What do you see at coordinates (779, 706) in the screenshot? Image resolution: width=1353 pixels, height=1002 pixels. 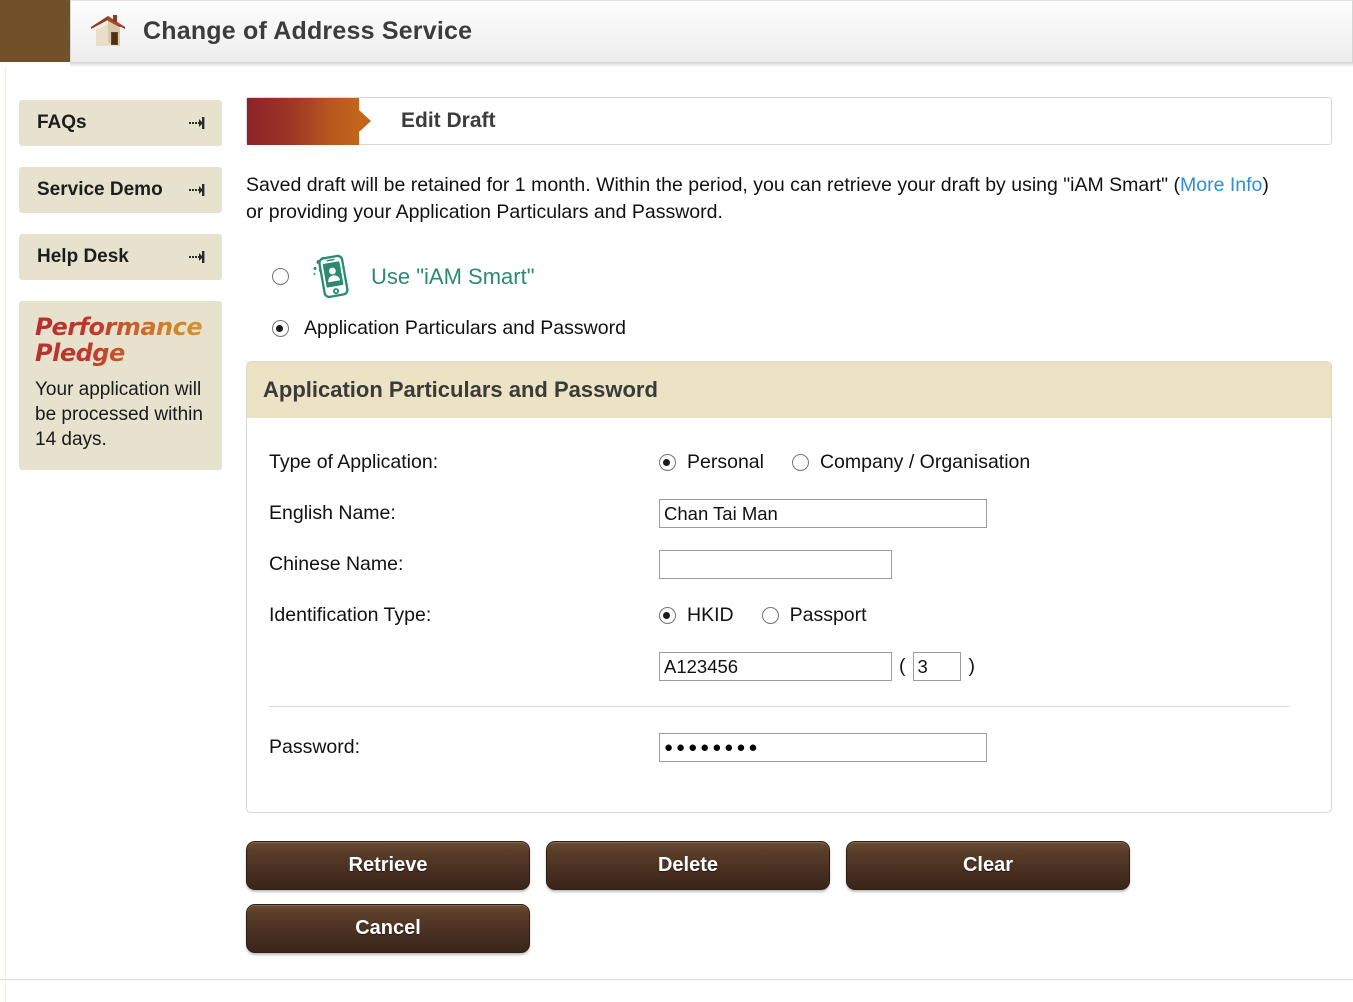 I see `section-divider` at bounding box center [779, 706].